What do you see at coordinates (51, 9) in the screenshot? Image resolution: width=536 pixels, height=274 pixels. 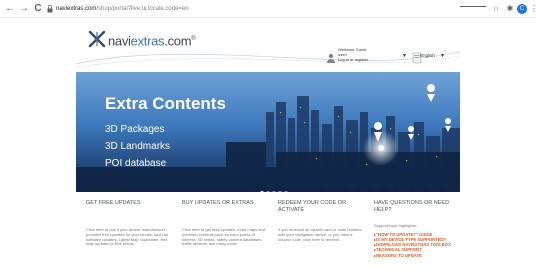 I see `lock-icon` at bounding box center [51, 9].